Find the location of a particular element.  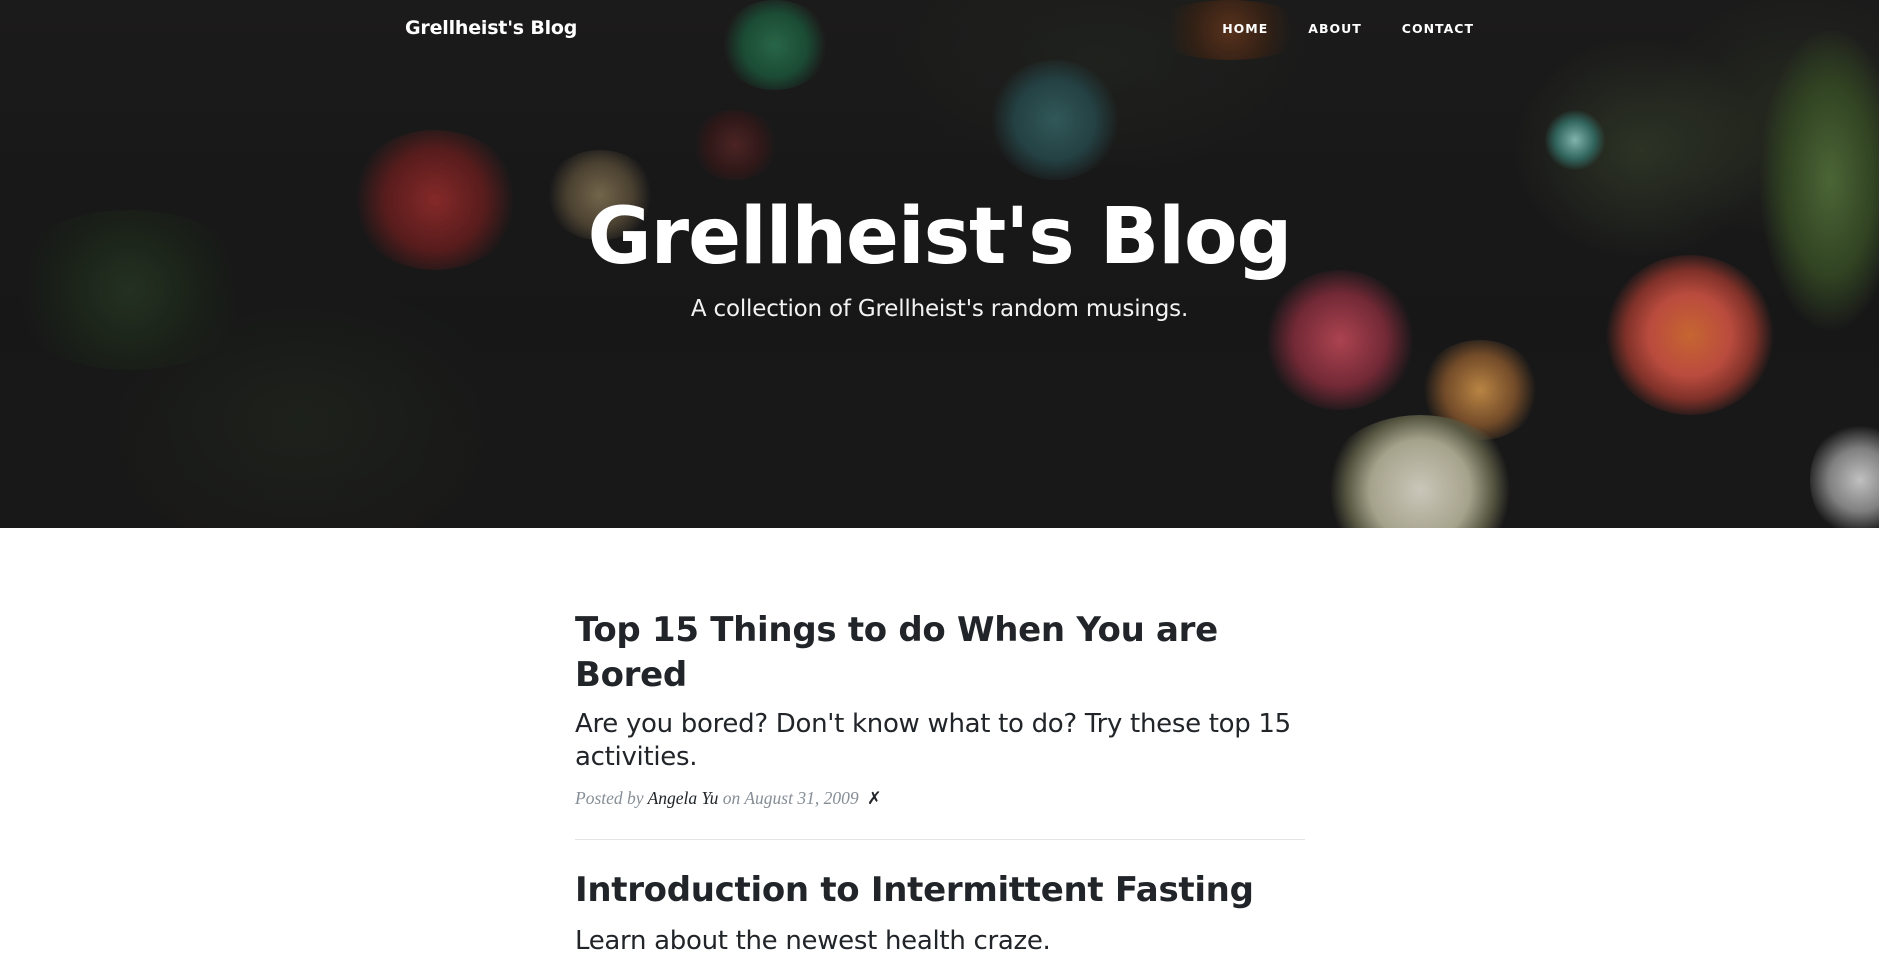

main-nav: HOME ABOUT CONTACT is located at coordinates (1328, 28).